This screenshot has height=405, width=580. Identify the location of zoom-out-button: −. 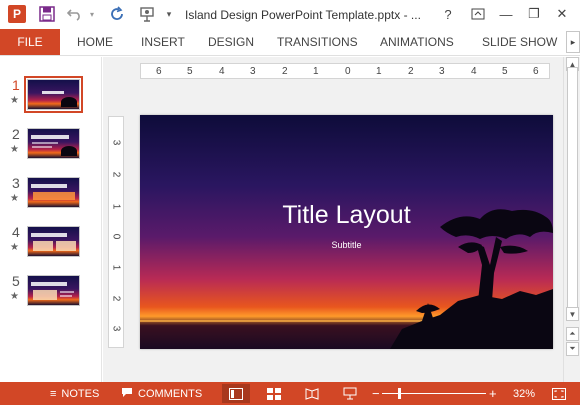
(376, 393).